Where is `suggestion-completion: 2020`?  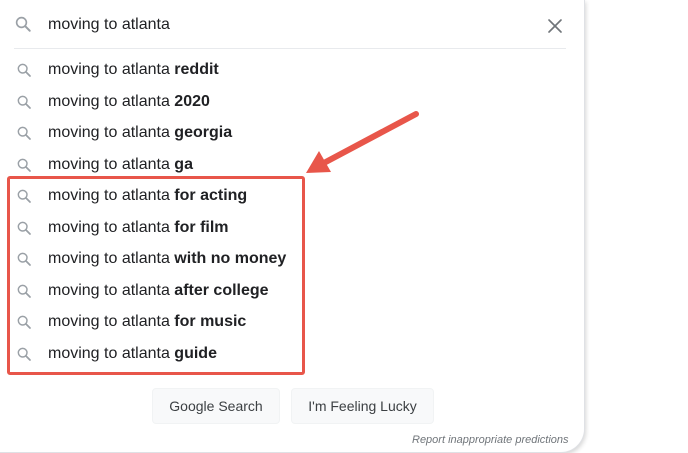
suggestion-completion: 2020 is located at coordinates (192, 101).